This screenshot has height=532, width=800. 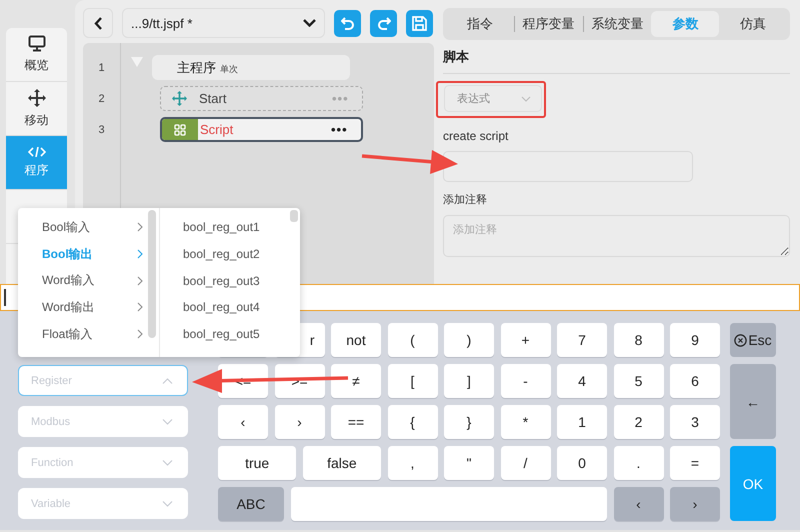 What do you see at coordinates (413, 381) in the screenshot?
I see `keyboard-key: [` at bounding box center [413, 381].